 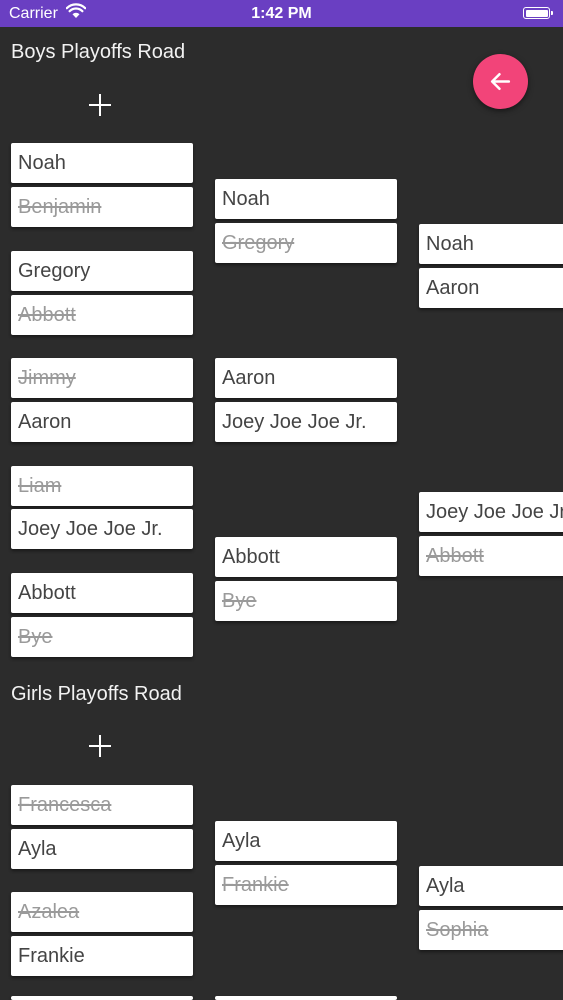 I want to click on girls-section-title: Girls Playoffs Road, so click(x=96, y=694).